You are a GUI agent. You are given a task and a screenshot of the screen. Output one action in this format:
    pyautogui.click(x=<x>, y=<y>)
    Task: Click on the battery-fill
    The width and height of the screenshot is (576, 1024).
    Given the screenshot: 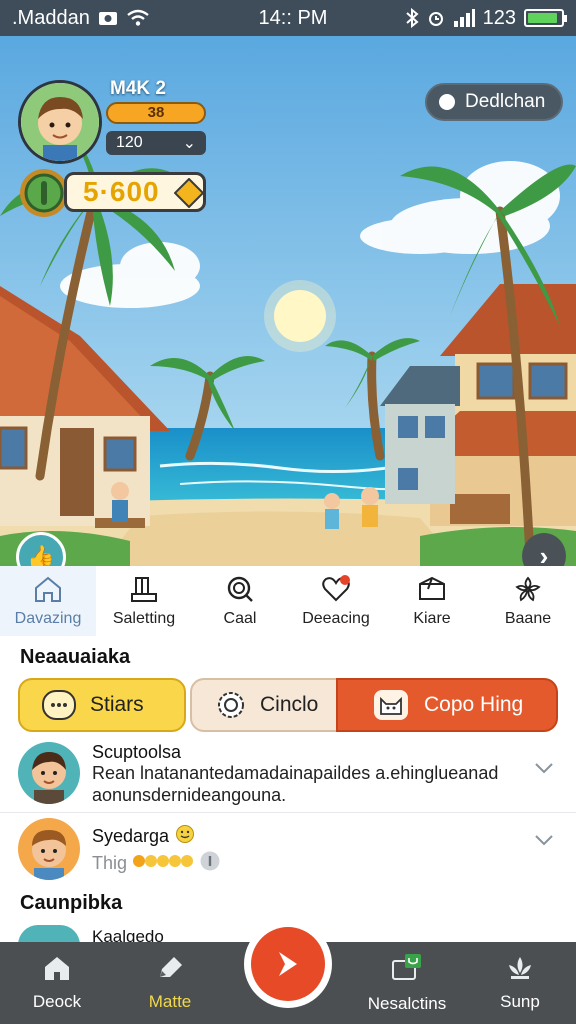 What is the action you would take?
    pyautogui.click(x=542, y=18)
    